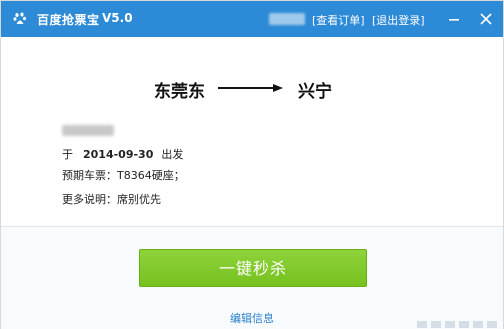 The height and width of the screenshot is (329, 504). What do you see at coordinates (252, 318) in the screenshot?
I see `edit-info-link: 编辑信息` at bounding box center [252, 318].